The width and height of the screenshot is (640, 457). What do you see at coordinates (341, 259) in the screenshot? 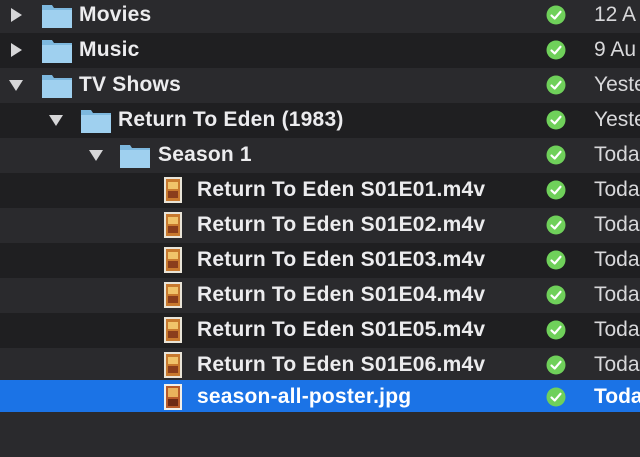
I see `list-item-label: Return To Eden S01E03.m4v` at bounding box center [341, 259].